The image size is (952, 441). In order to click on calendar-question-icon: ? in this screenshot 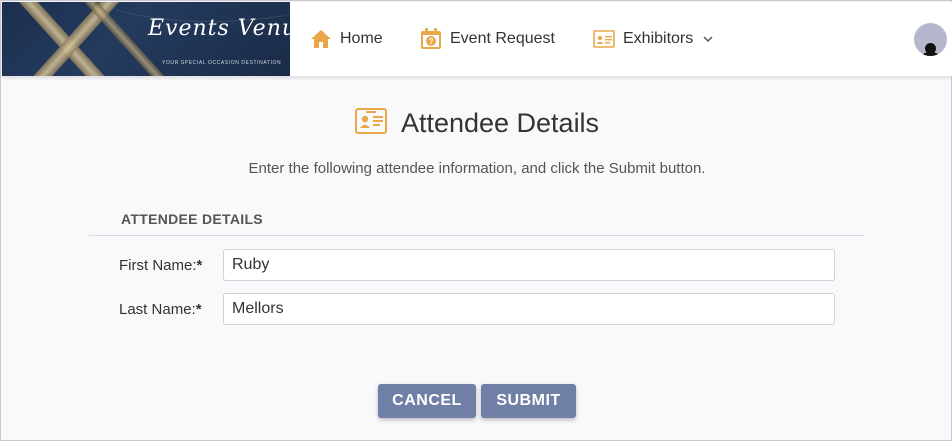, I will do `click(431, 39)`.